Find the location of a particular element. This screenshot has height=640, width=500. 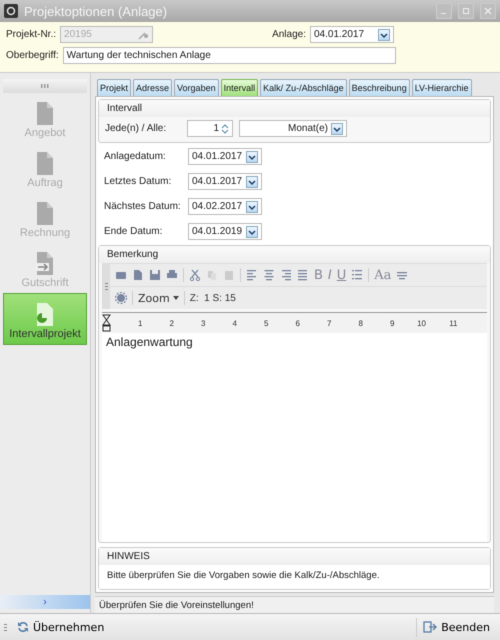

save-icon is located at coordinates (155, 275).